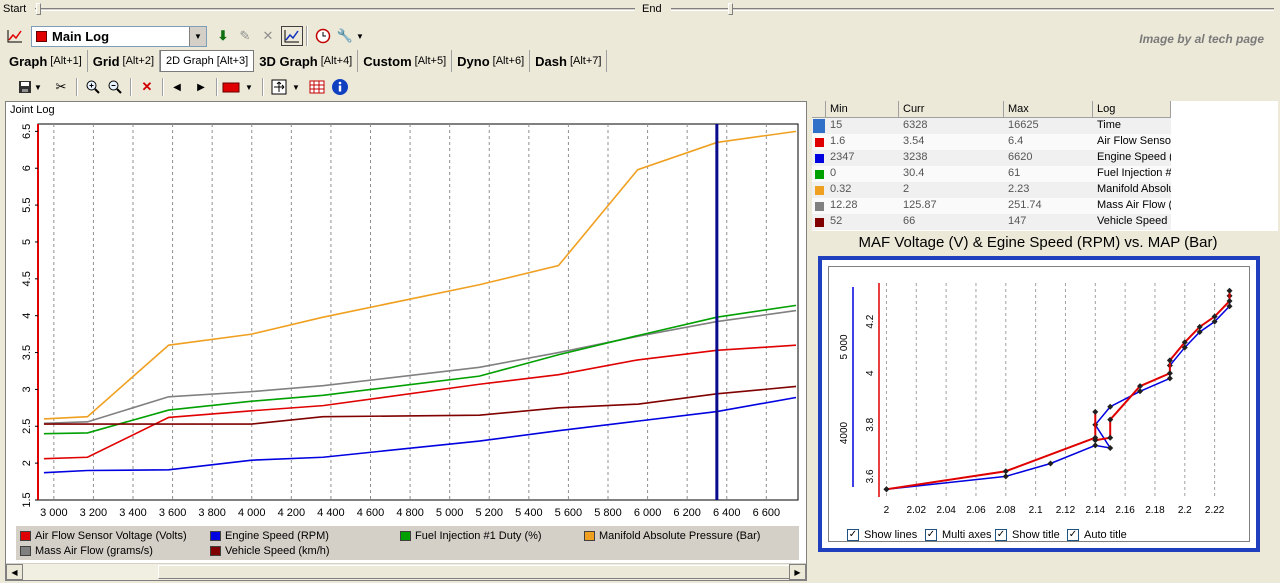 The image size is (1280, 583). What do you see at coordinates (1134, 205) in the screenshot?
I see `cell-log: Mass Air Flow (g` at bounding box center [1134, 205].